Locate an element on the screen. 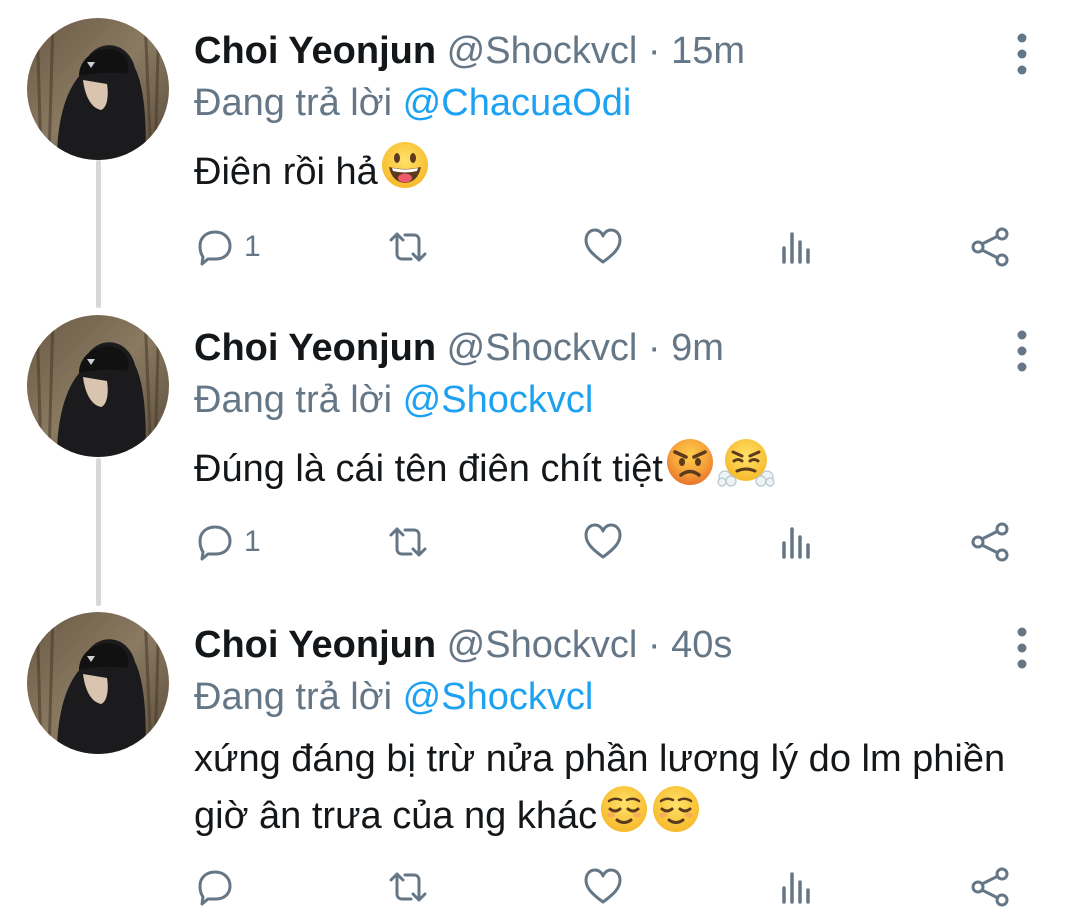 The image size is (1080, 916). tweet-text-content: Đúng là cái tên điên chít tiệt is located at coordinates (428, 469).